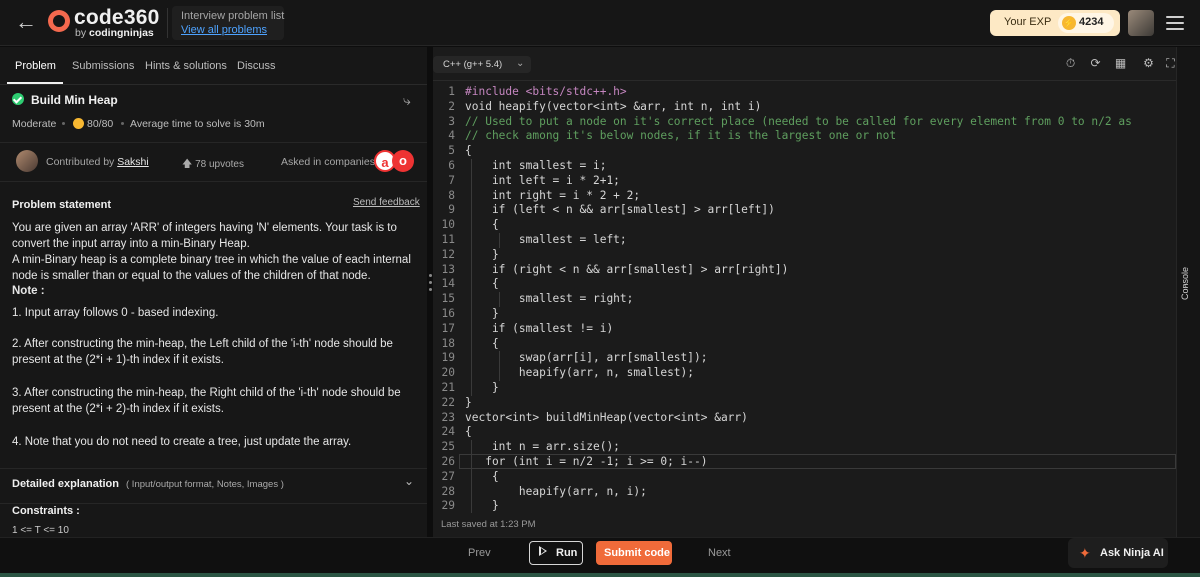 This screenshot has width=1200, height=577. Describe the element at coordinates (186, 66) in the screenshot. I see `tab-hints-solutions: Hints & solutions` at that location.